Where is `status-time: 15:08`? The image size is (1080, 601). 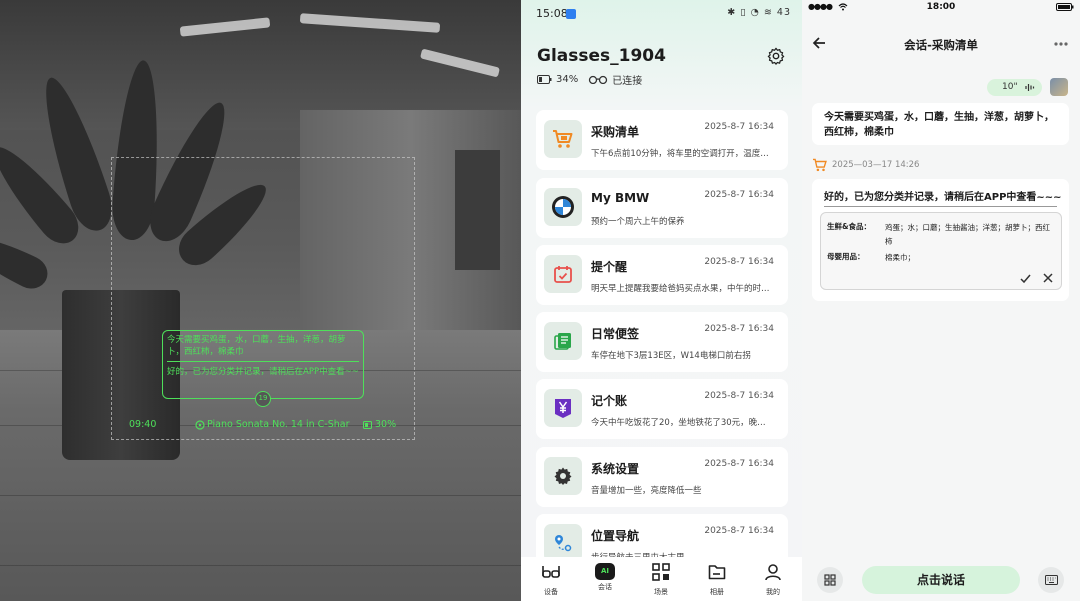 status-time: 15:08 is located at coordinates (552, 13).